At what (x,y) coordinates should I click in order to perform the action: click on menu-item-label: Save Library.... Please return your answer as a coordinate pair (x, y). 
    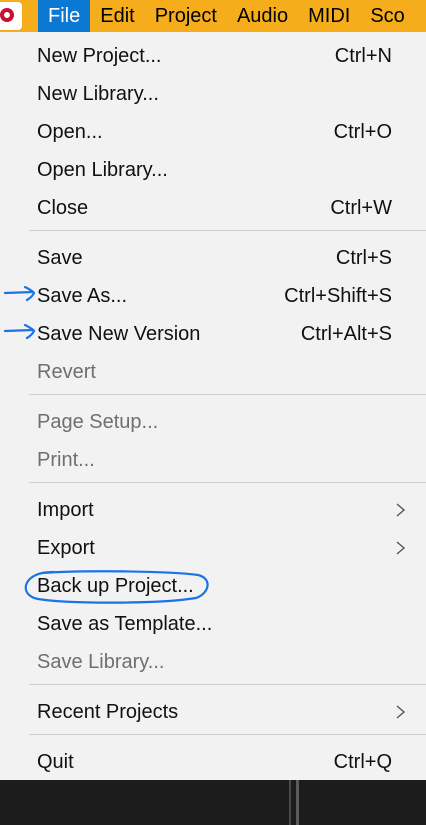
    Looking at the image, I should click on (101, 661).